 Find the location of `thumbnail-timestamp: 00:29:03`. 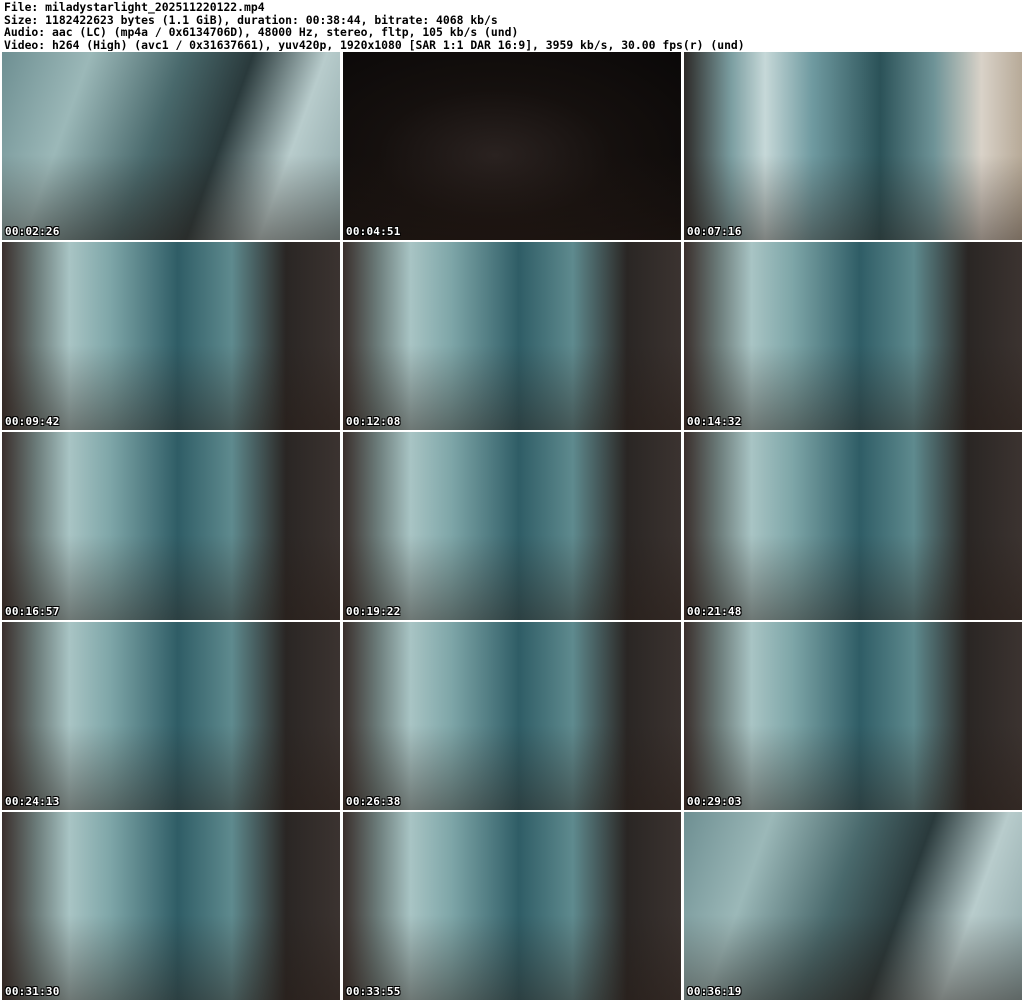

thumbnail-timestamp: 00:29:03 is located at coordinates (714, 801).